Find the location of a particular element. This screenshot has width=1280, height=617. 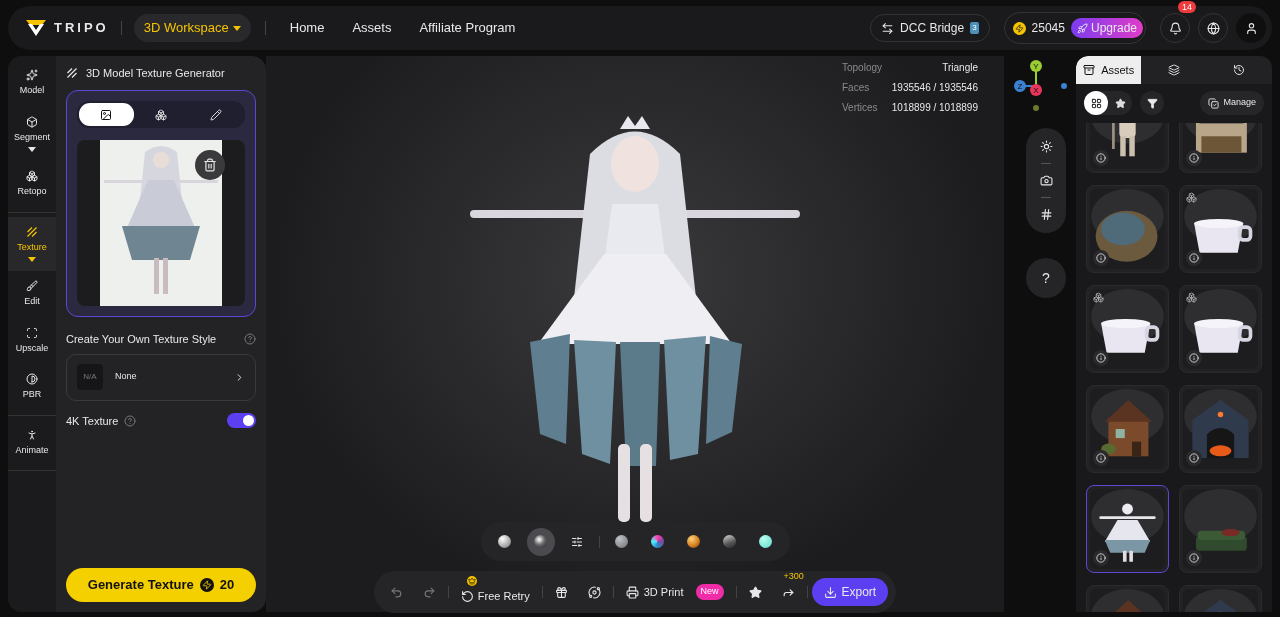

redo-icon is located at coordinates (429, 592).